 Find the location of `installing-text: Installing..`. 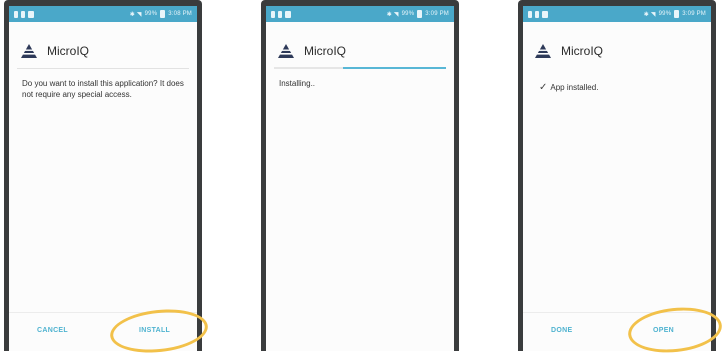

installing-text: Installing.. is located at coordinates (297, 83).